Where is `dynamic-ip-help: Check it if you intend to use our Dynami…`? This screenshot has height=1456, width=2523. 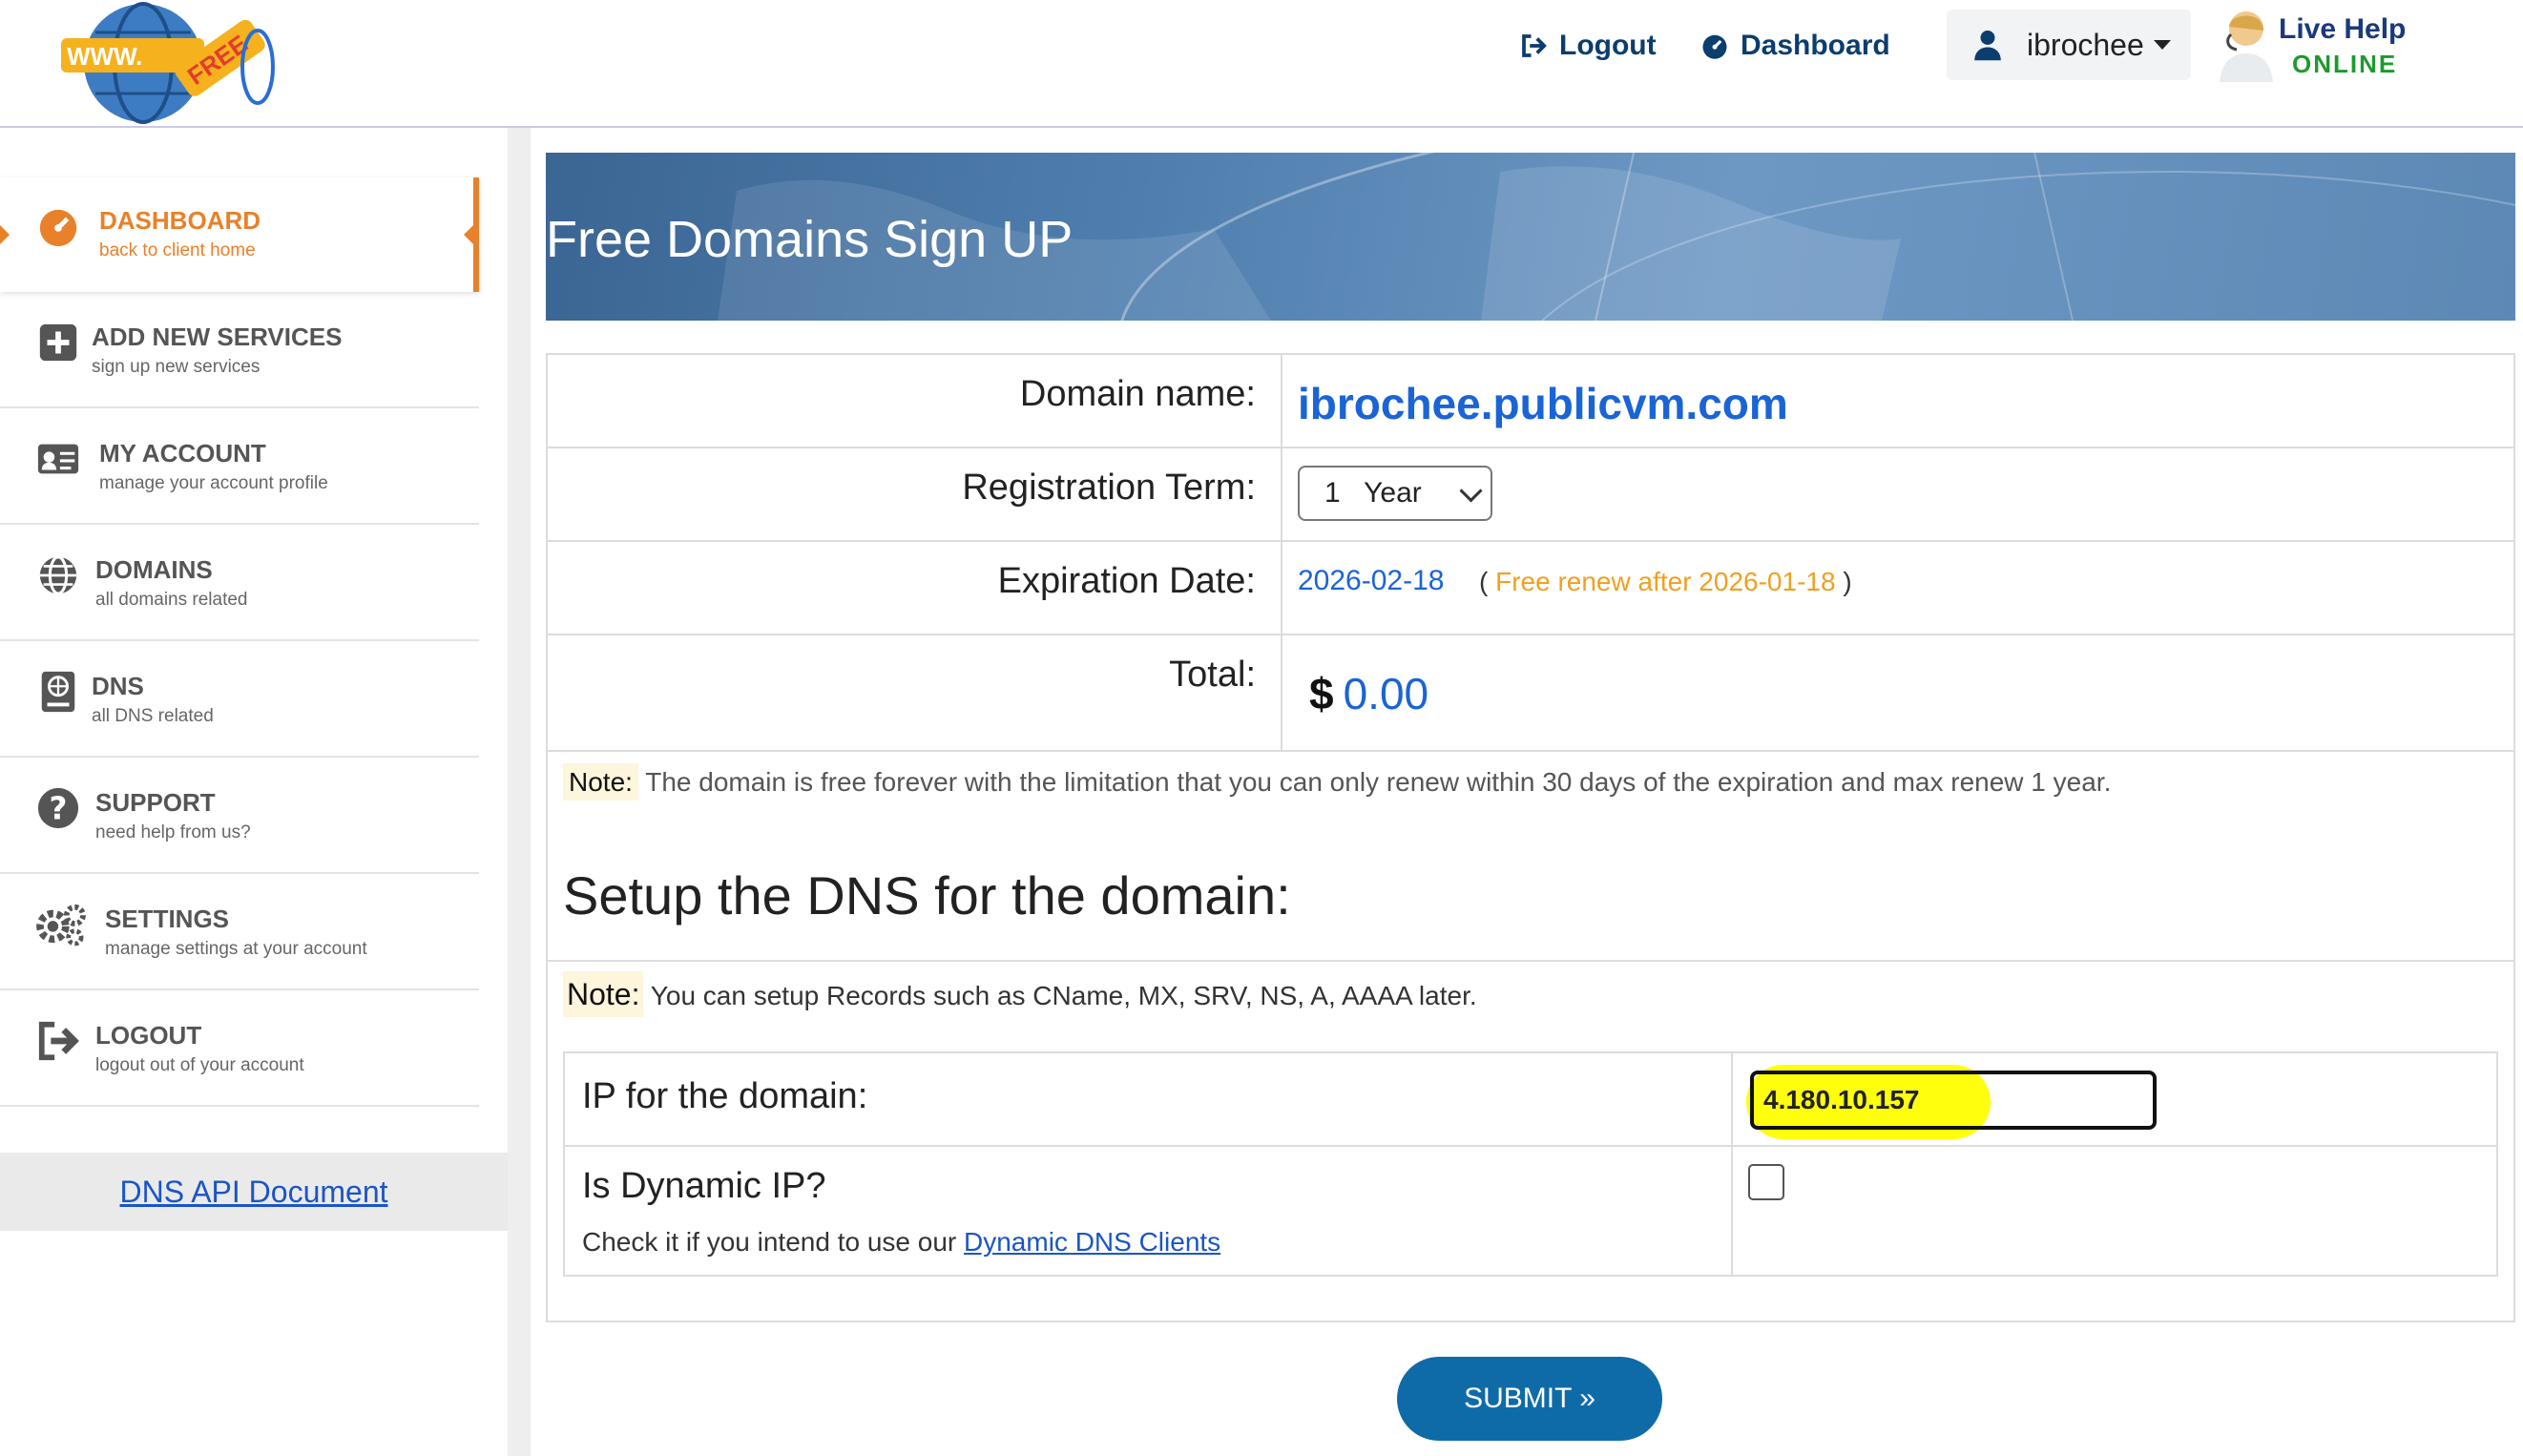
dynamic-ip-help: Check it if you intend to use our Dynami… is located at coordinates (901, 1242).